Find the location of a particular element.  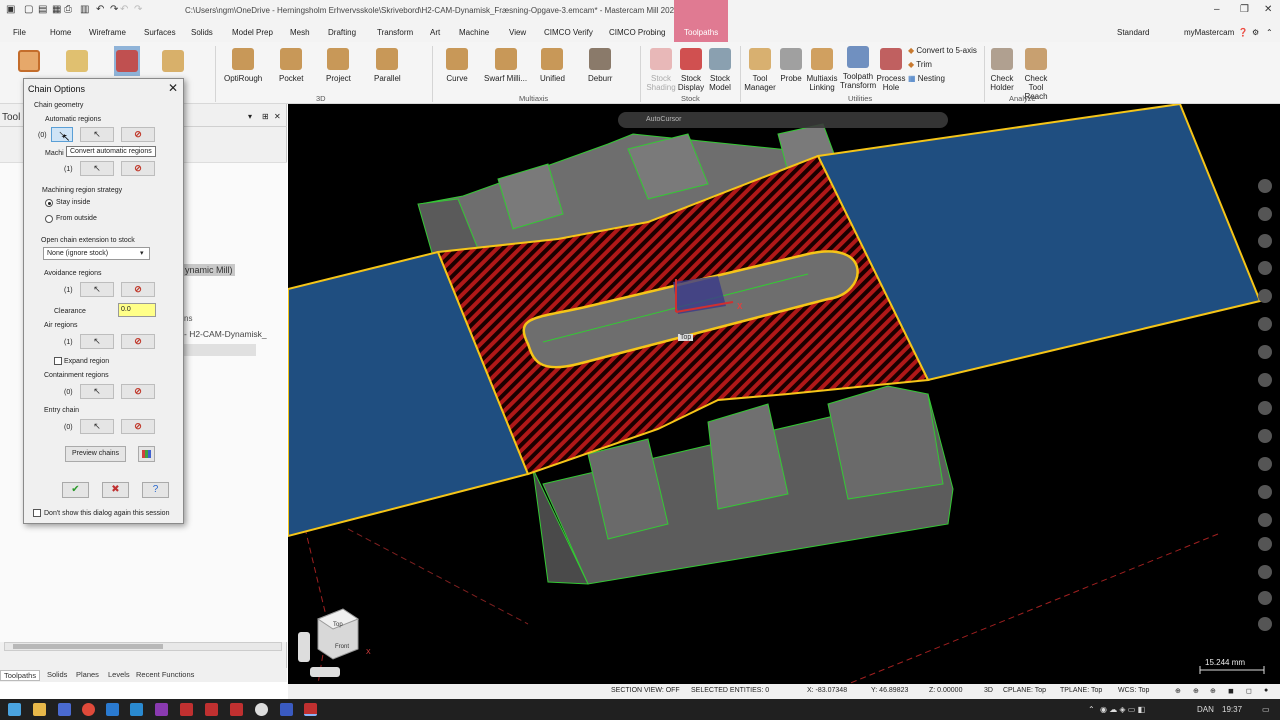

tab-model-prep: Model Prep is located at coordinates (252, 32).